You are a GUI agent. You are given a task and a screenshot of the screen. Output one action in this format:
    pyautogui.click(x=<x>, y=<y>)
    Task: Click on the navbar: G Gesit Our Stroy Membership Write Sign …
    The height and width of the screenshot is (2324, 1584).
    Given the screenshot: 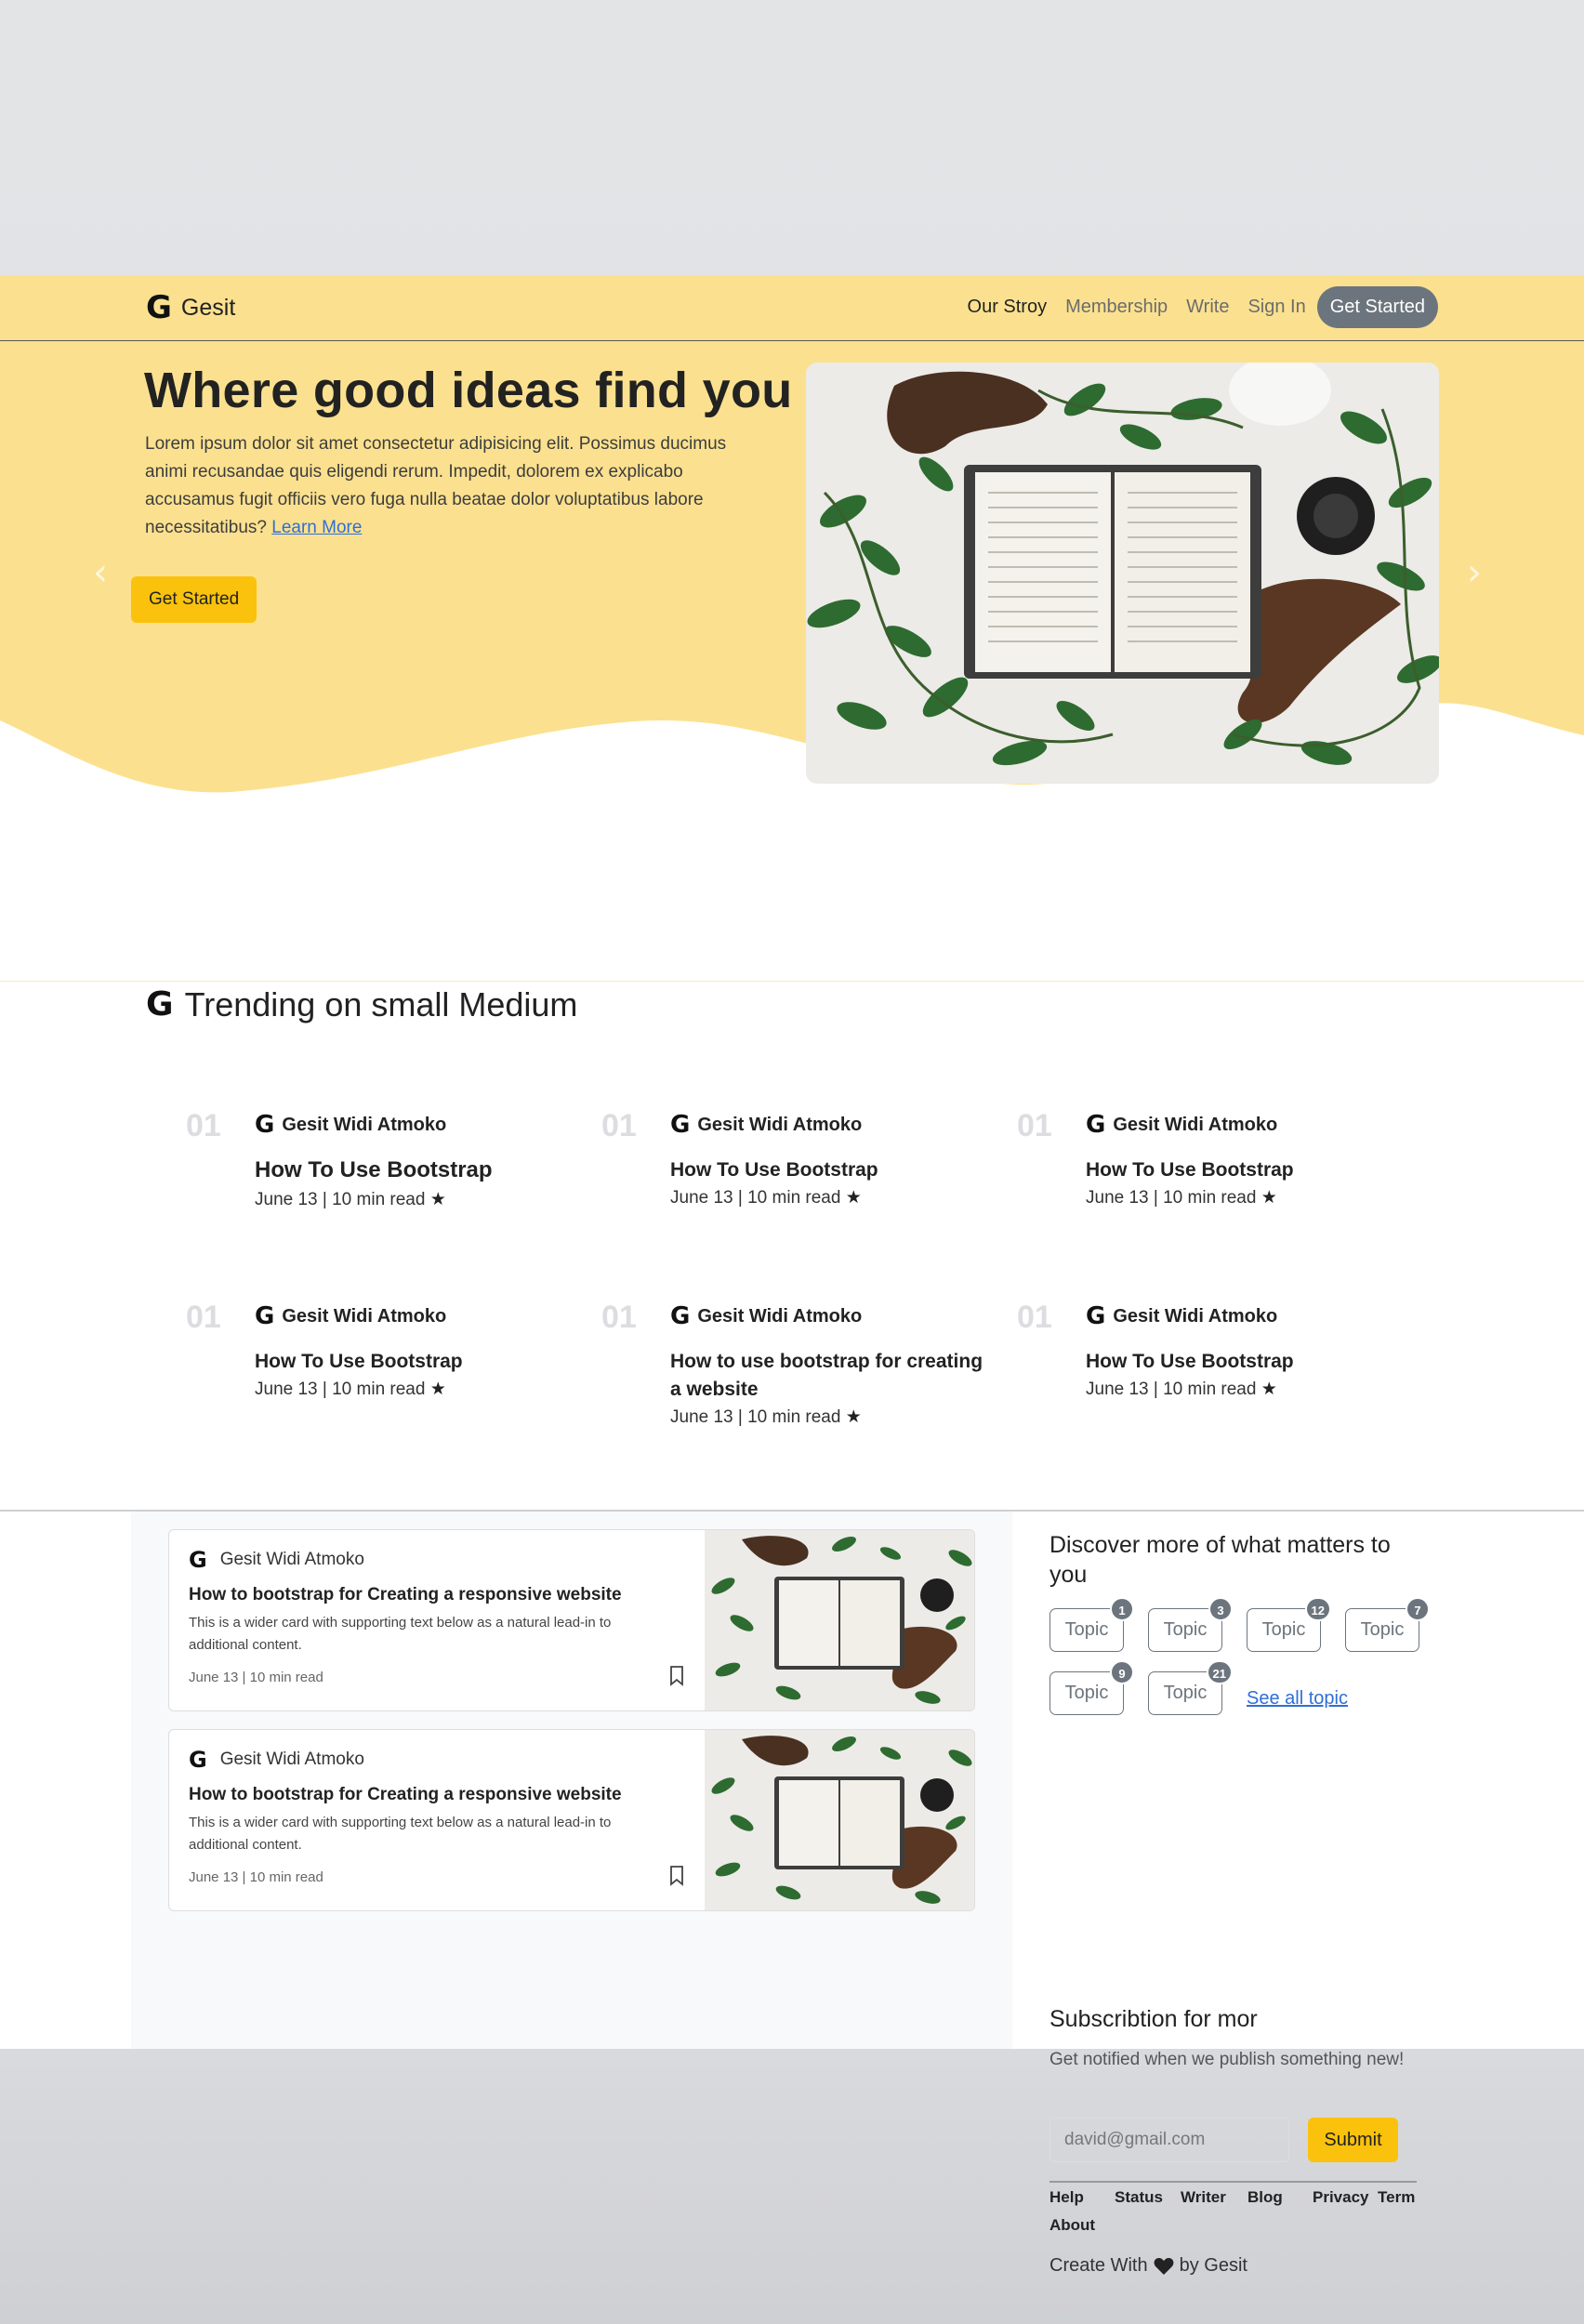 What is the action you would take?
    pyautogui.click(x=792, y=308)
    